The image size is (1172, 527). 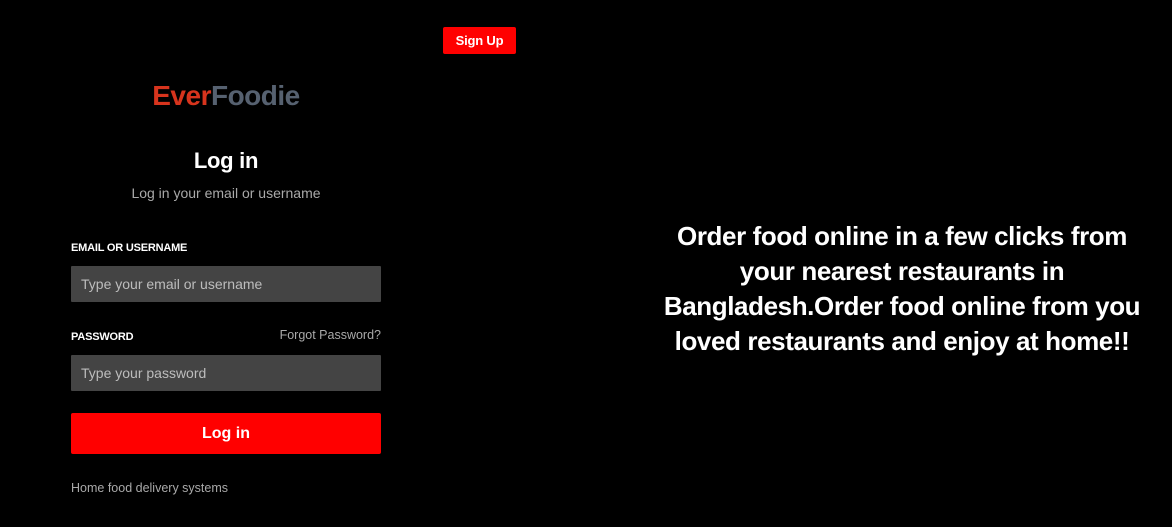 What do you see at coordinates (330, 335) in the screenshot?
I see `forgot-password-link: Forgot Password?` at bounding box center [330, 335].